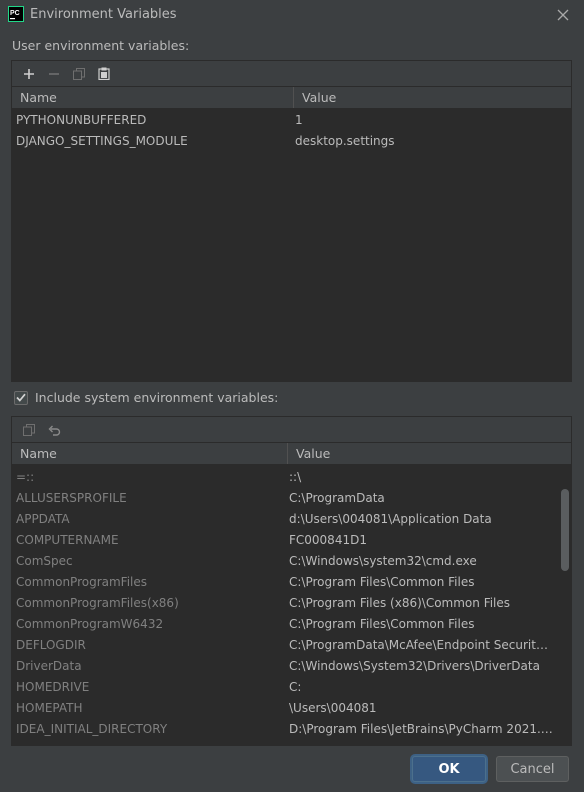  I want to click on variable-name: COMPUTERNAME, so click(67, 540).